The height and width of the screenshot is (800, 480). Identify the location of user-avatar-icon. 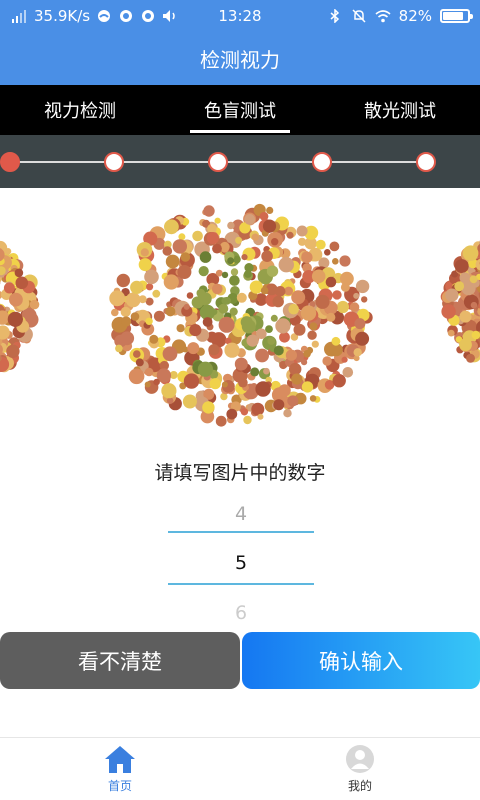
(360, 759).